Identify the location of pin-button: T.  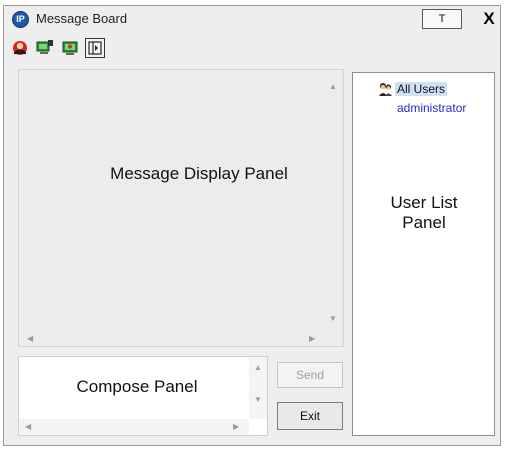
(442, 19).